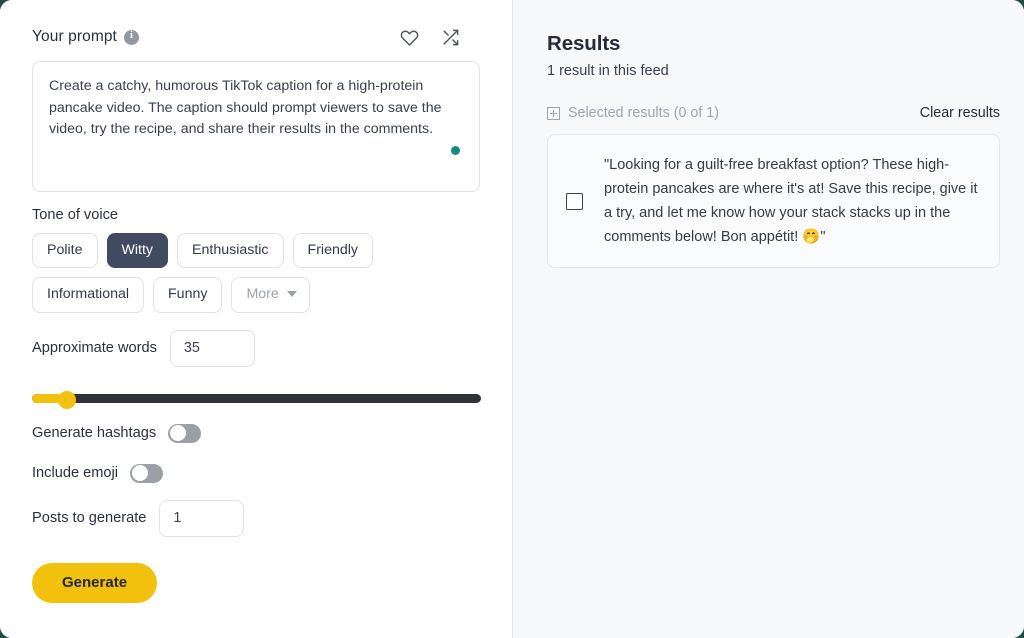  I want to click on approximate-words-label: Approximate words, so click(94, 348).